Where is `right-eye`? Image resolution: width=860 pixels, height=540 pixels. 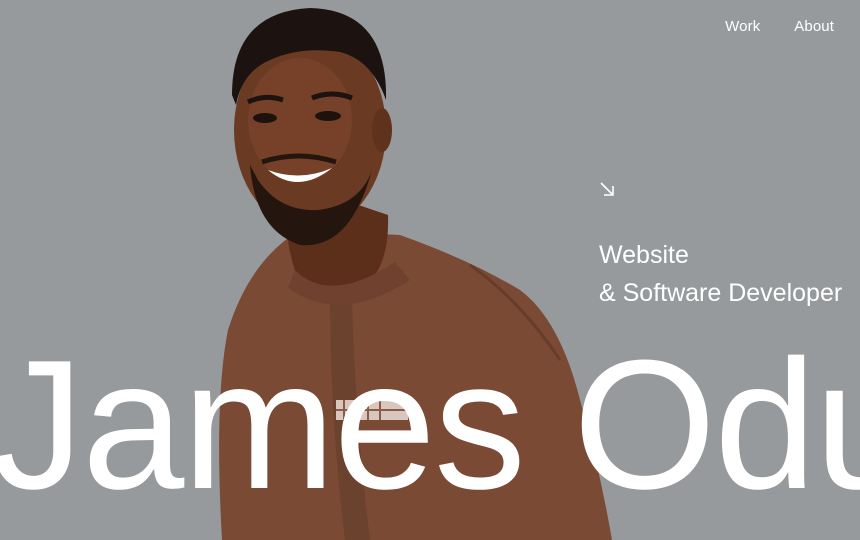
right-eye is located at coordinates (328, 116).